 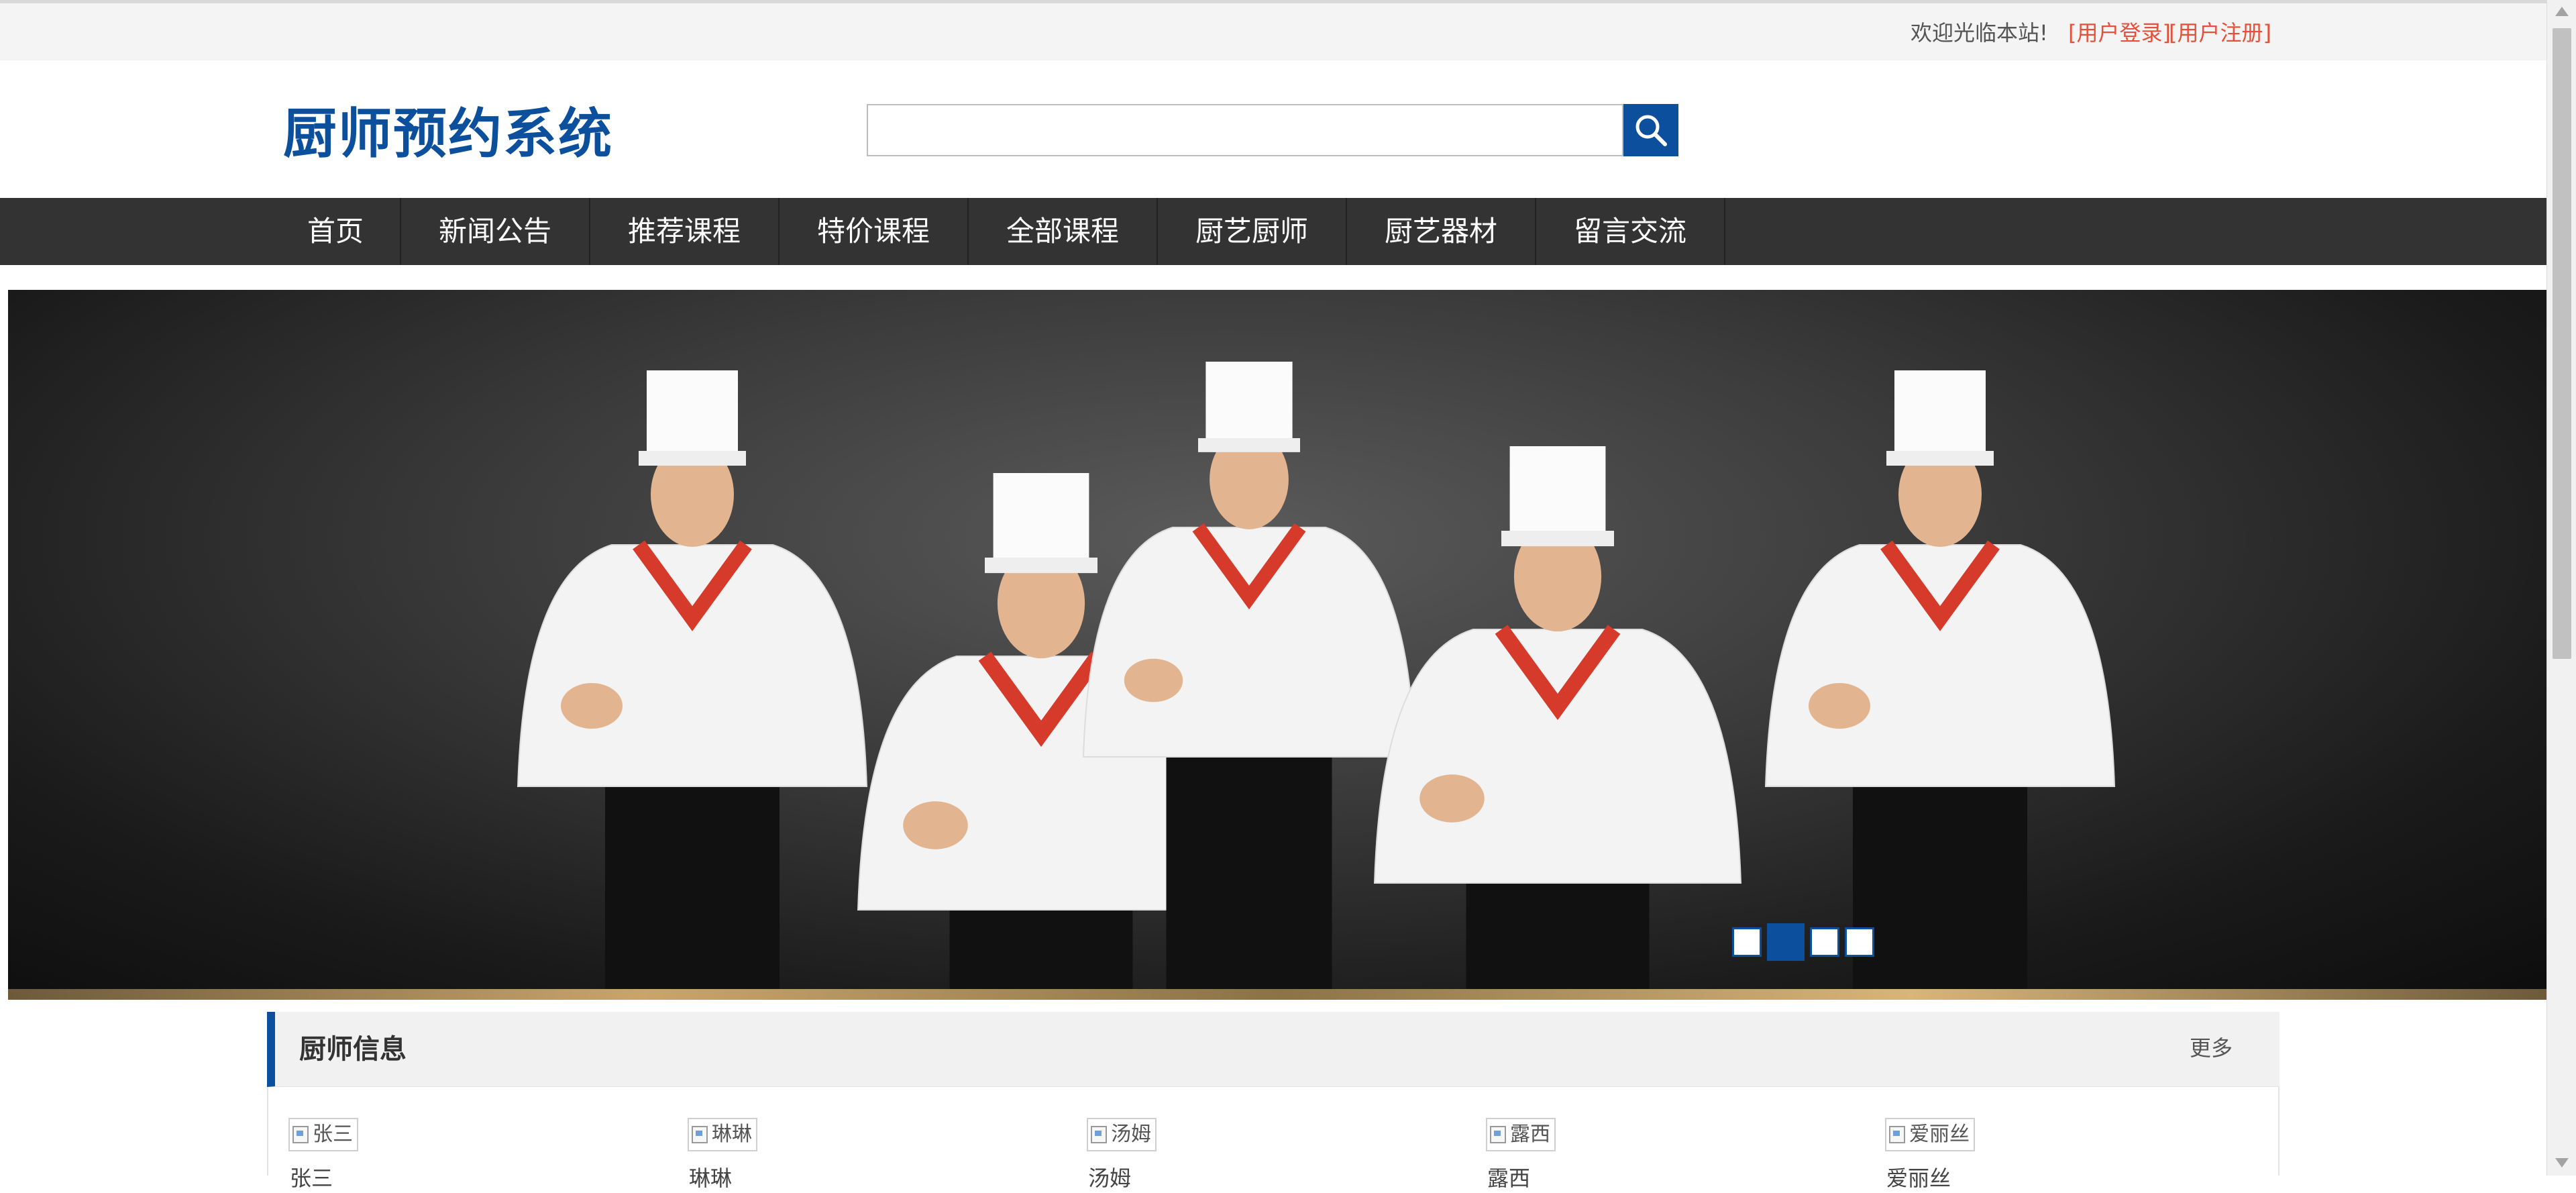 What do you see at coordinates (2562, 1163) in the screenshot?
I see `scroll-down-arrow` at bounding box center [2562, 1163].